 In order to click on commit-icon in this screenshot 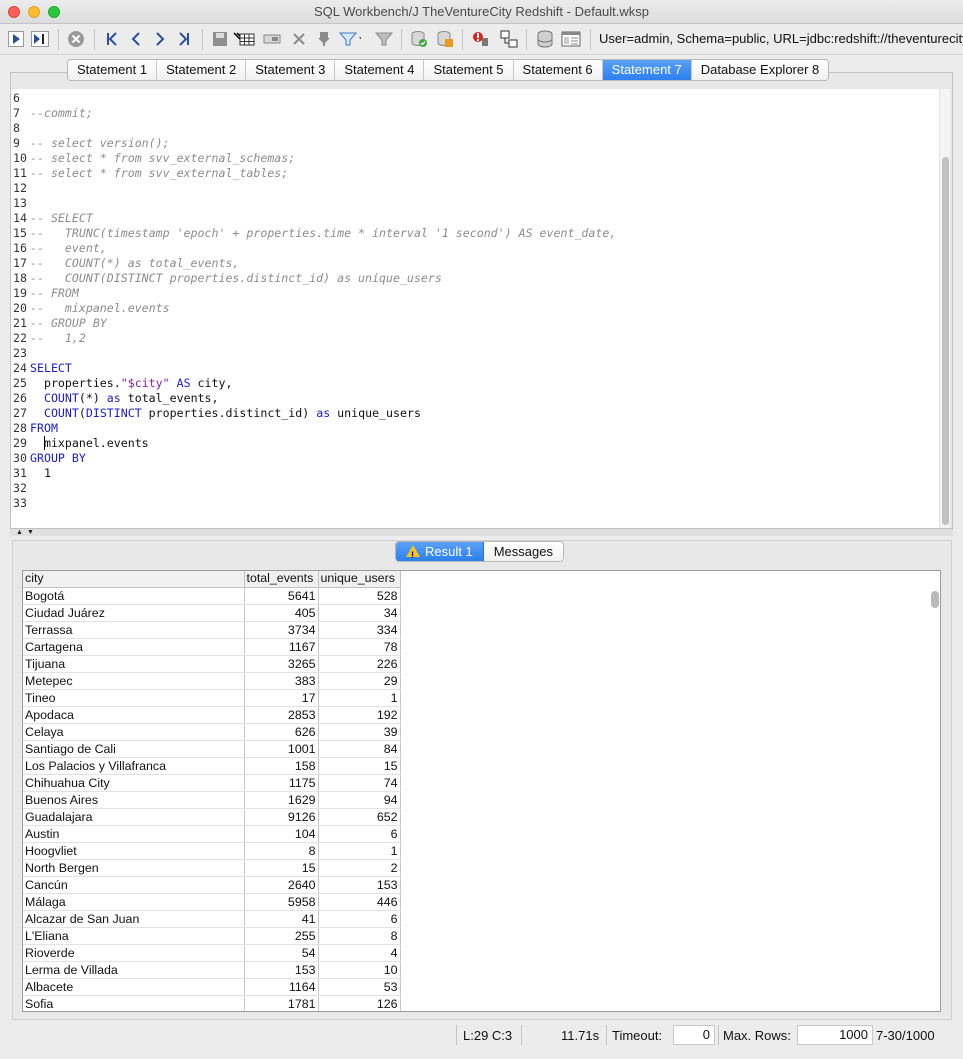, I will do `click(419, 39)`.